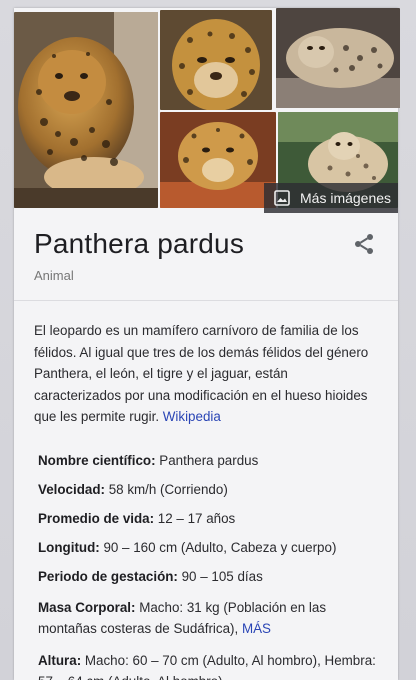 Image resolution: width=416 pixels, height=680 pixels. Describe the element at coordinates (220, 576) in the screenshot. I see `fact-value: 90 – 105 días` at that location.